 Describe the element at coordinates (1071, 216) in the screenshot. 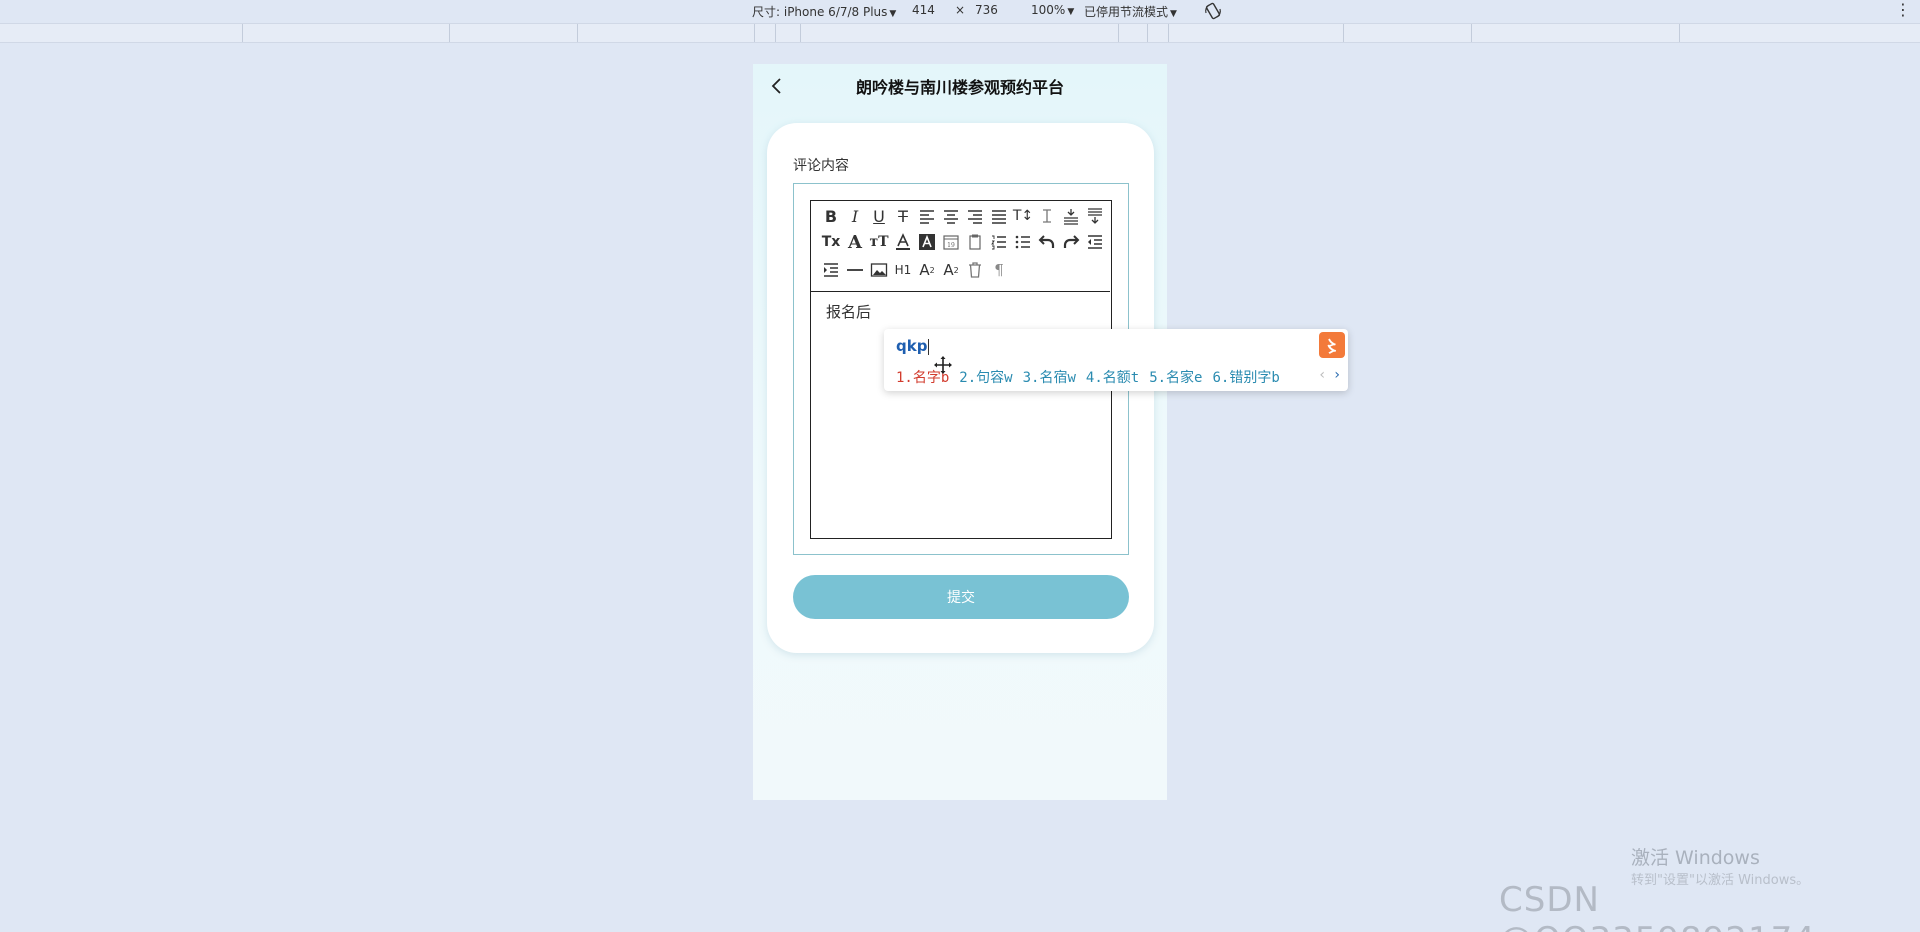

I see `space-before-icon` at that location.